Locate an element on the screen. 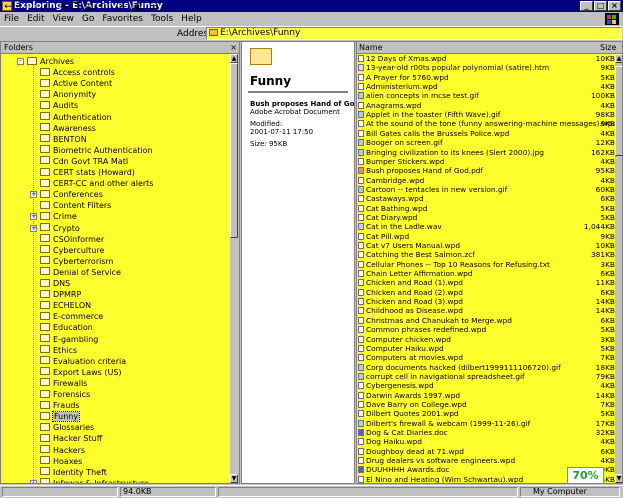  table-row: Cat Diary.wpd 5KB is located at coordinates (486, 217).